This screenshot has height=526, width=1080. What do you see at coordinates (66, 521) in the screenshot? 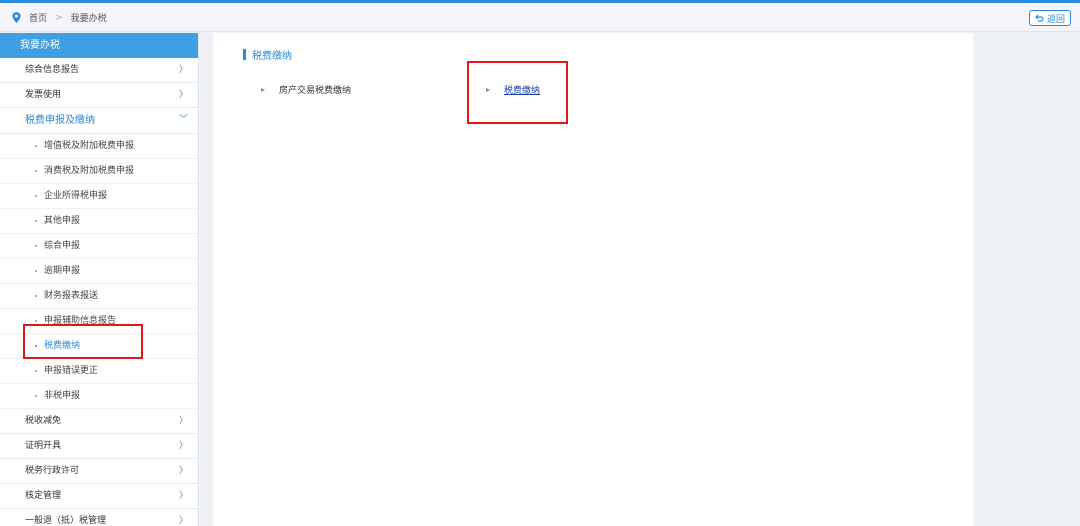
I see `sidebar-item-label: 一般退（抵）税管理` at bounding box center [66, 521].